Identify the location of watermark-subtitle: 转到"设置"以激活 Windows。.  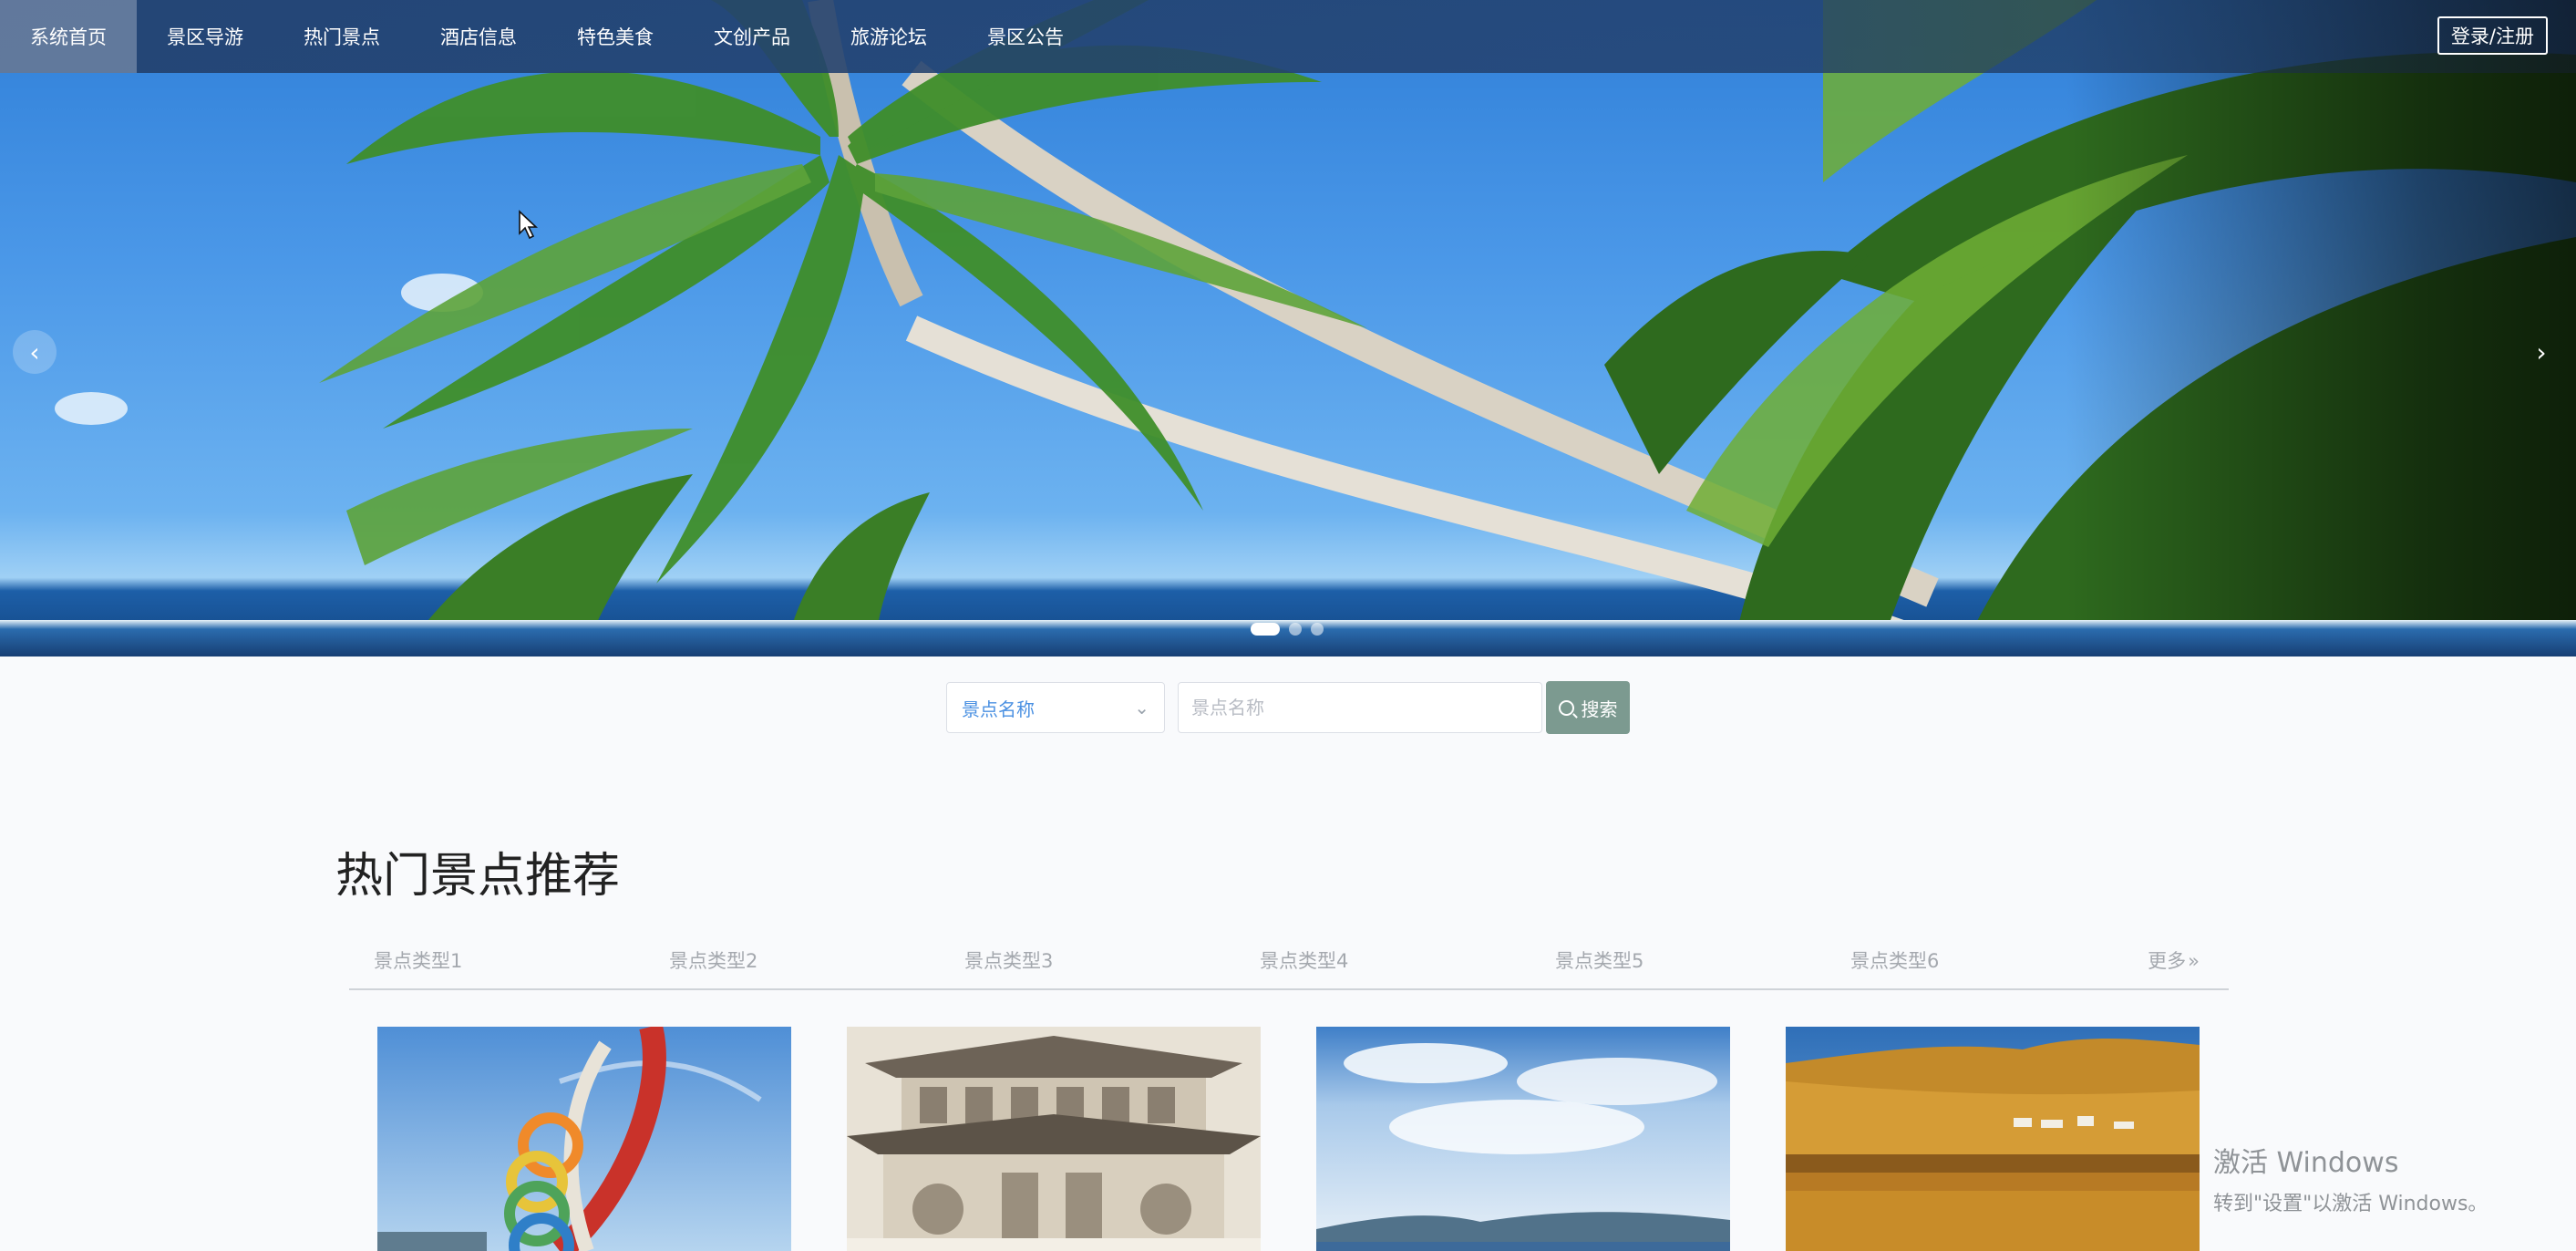
(2350, 1204).